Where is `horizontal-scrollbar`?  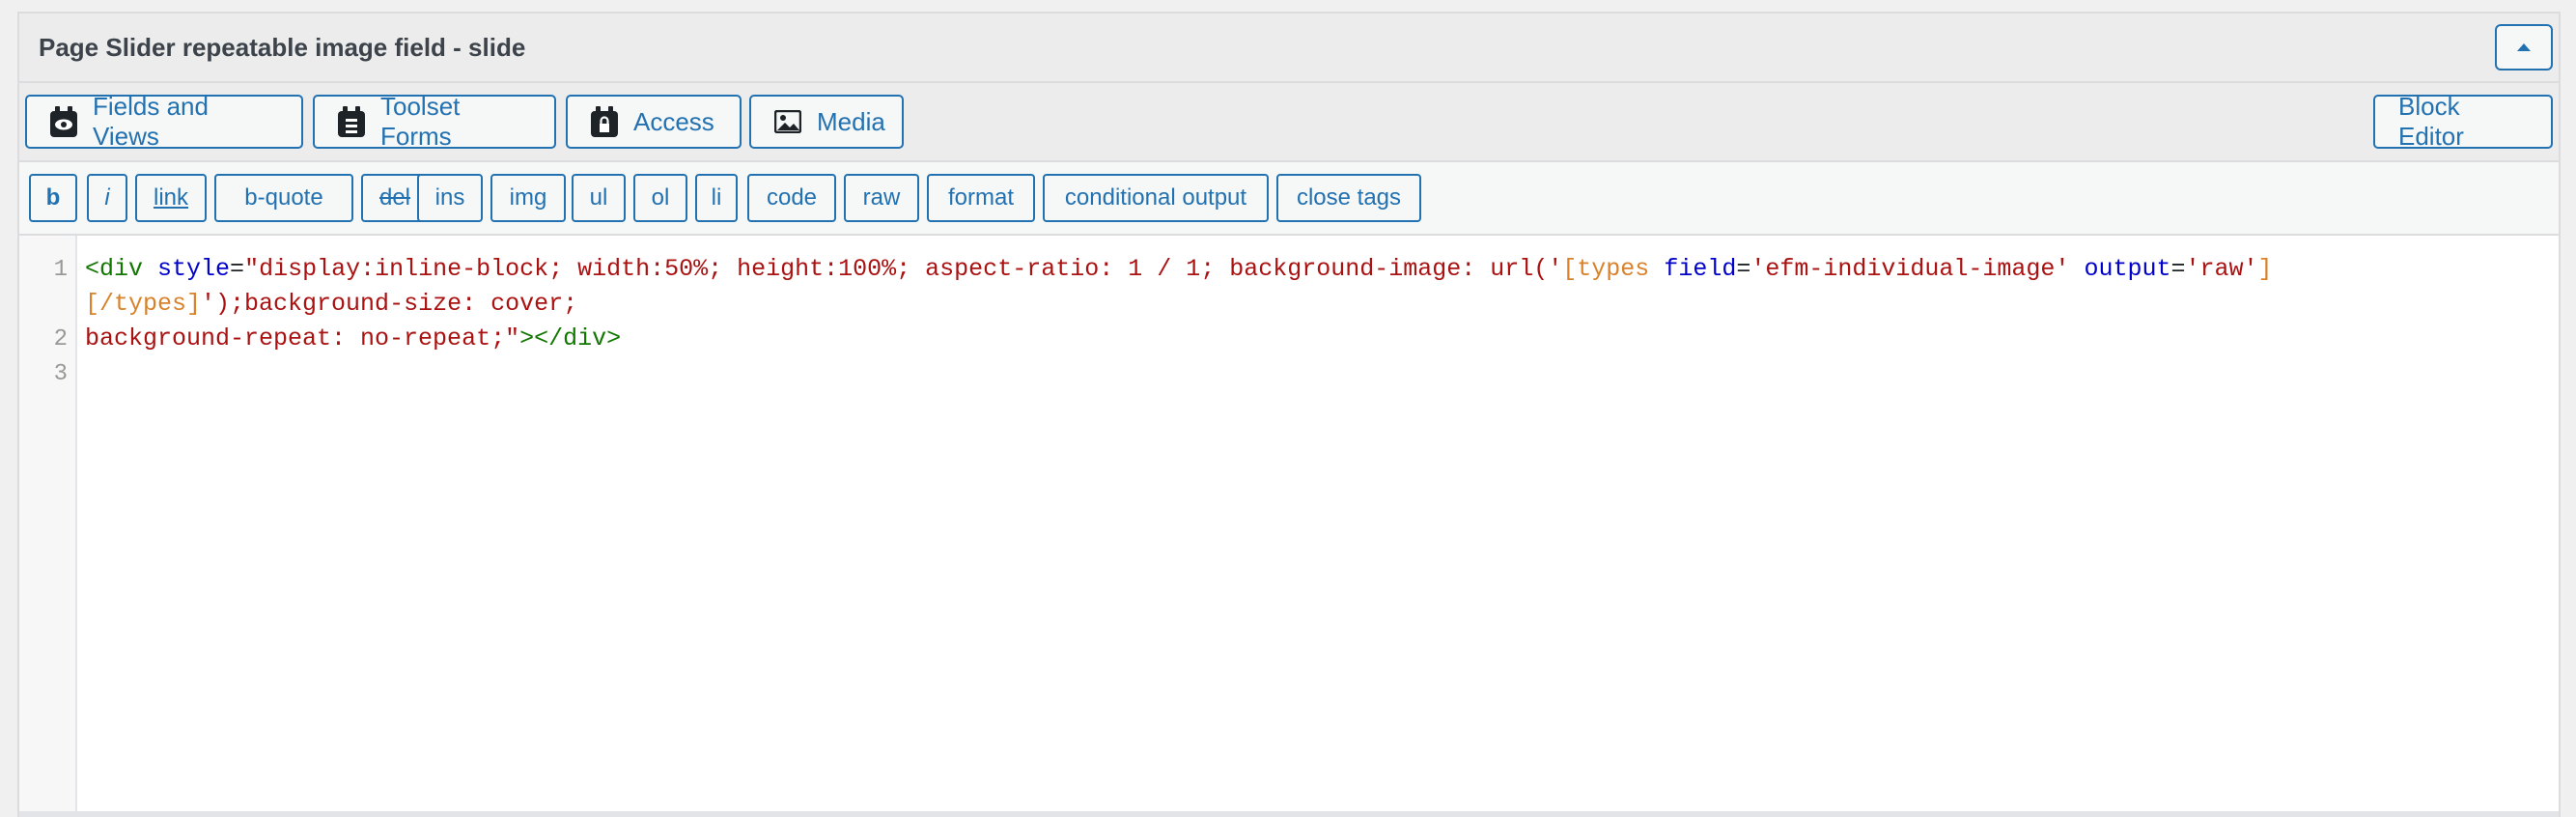 horizontal-scrollbar is located at coordinates (1289, 814).